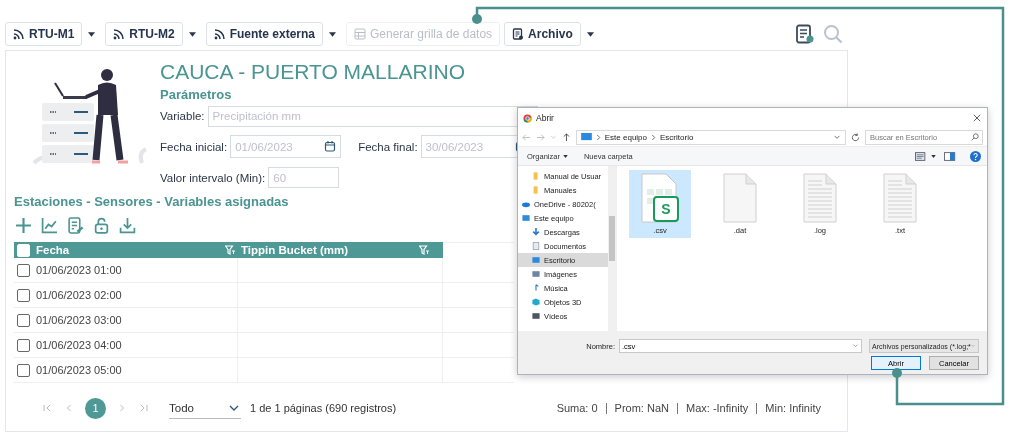  What do you see at coordinates (388, 146) in the screenshot?
I see `field-label: Fecha final:` at bounding box center [388, 146].